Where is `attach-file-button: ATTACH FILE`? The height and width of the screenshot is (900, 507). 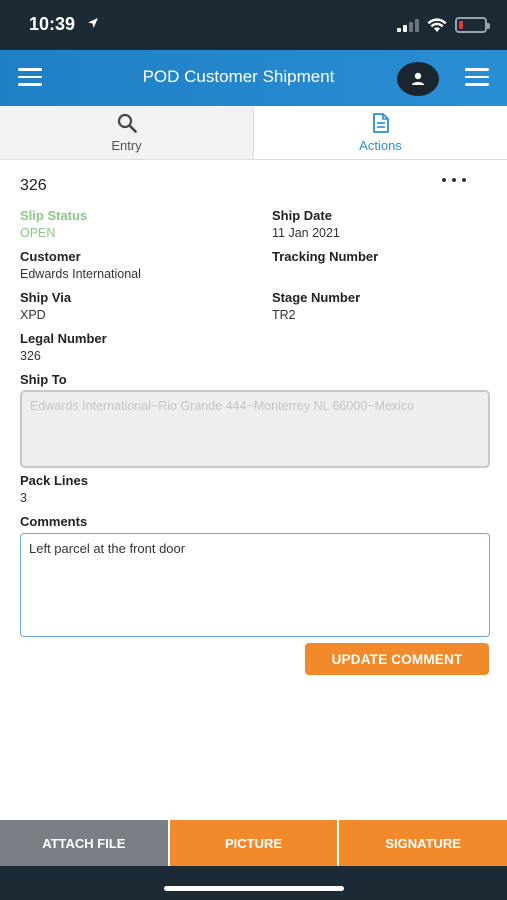 attach-file-button: ATTACH FILE is located at coordinates (85, 843).